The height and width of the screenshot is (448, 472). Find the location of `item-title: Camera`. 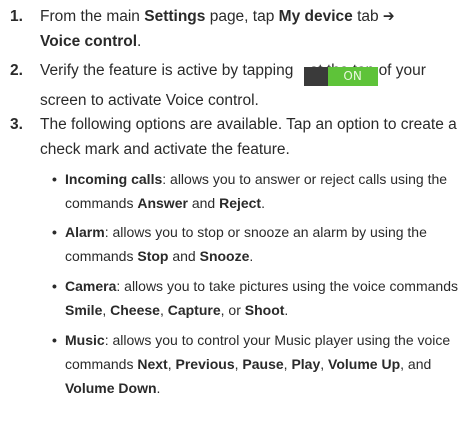

item-title: Camera is located at coordinates (91, 286).